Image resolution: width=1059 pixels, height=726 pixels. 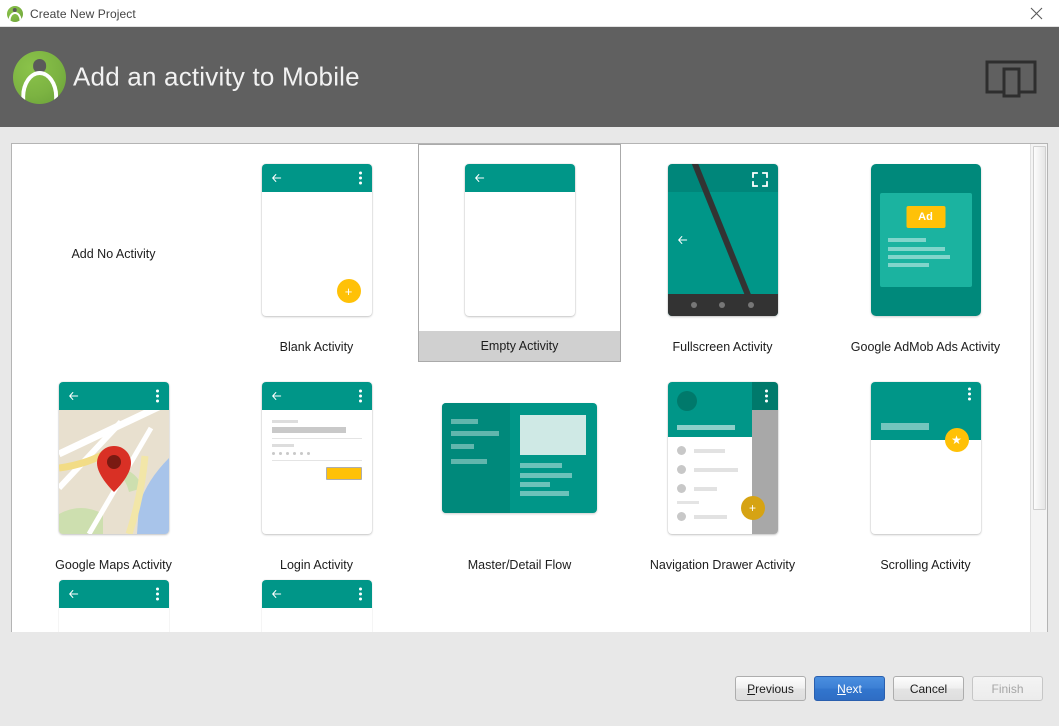 I want to click on template-label: Add No Activity, so click(x=113, y=254).